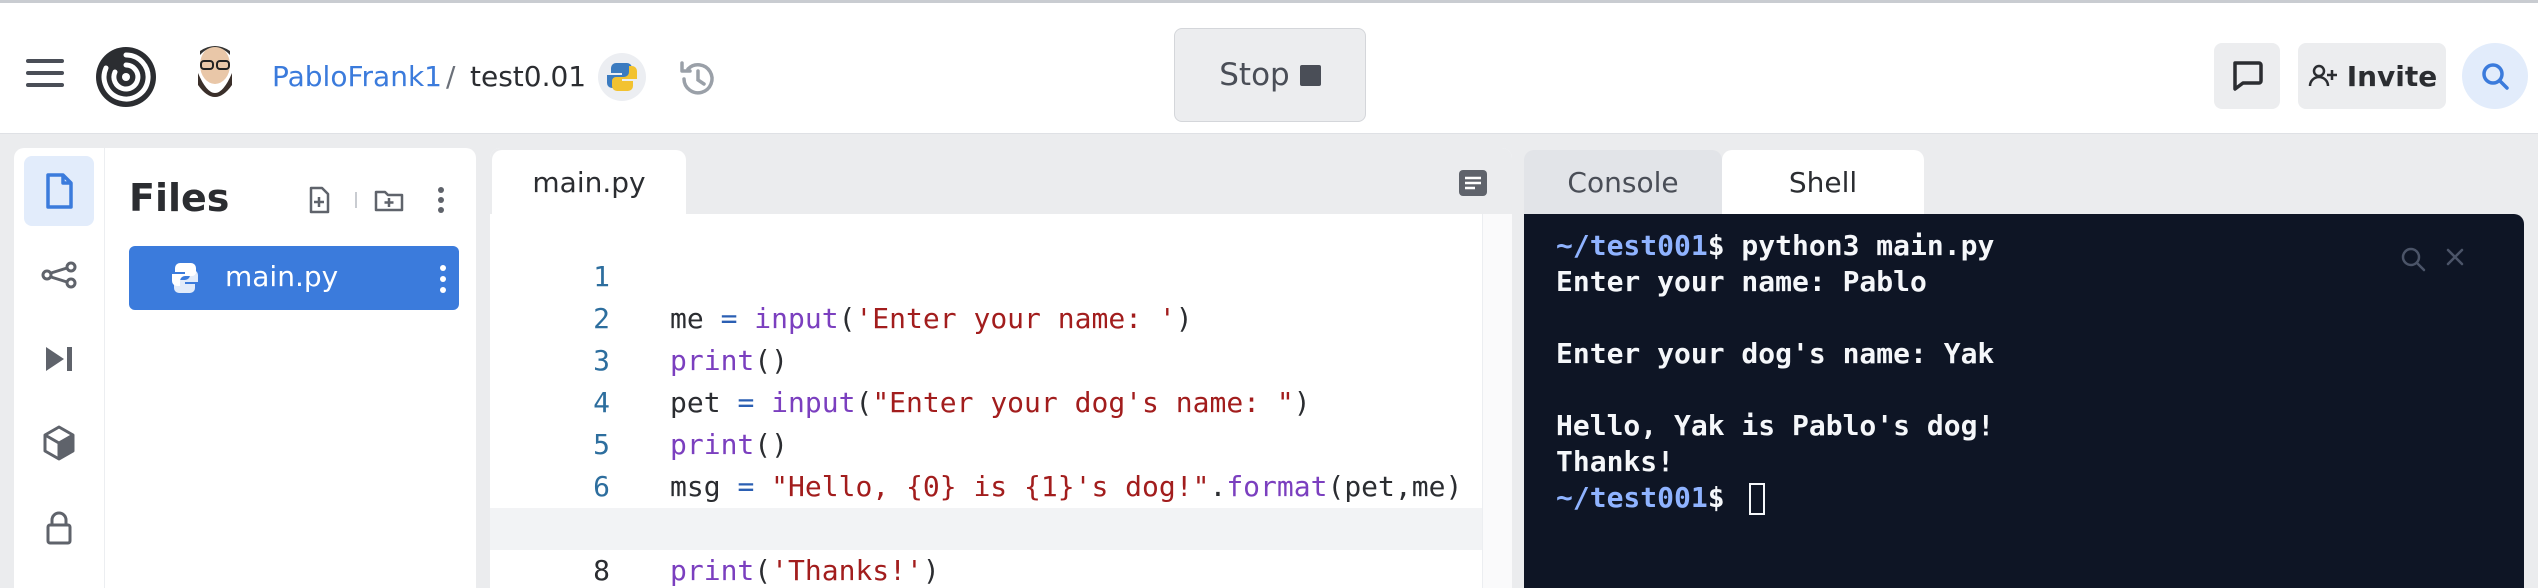 Image resolution: width=2538 pixels, height=588 pixels. What do you see at coordinates (1254, 75) in the screenshot?
I see `stop-button-label: Stop` at bounding box center [1254, 75].